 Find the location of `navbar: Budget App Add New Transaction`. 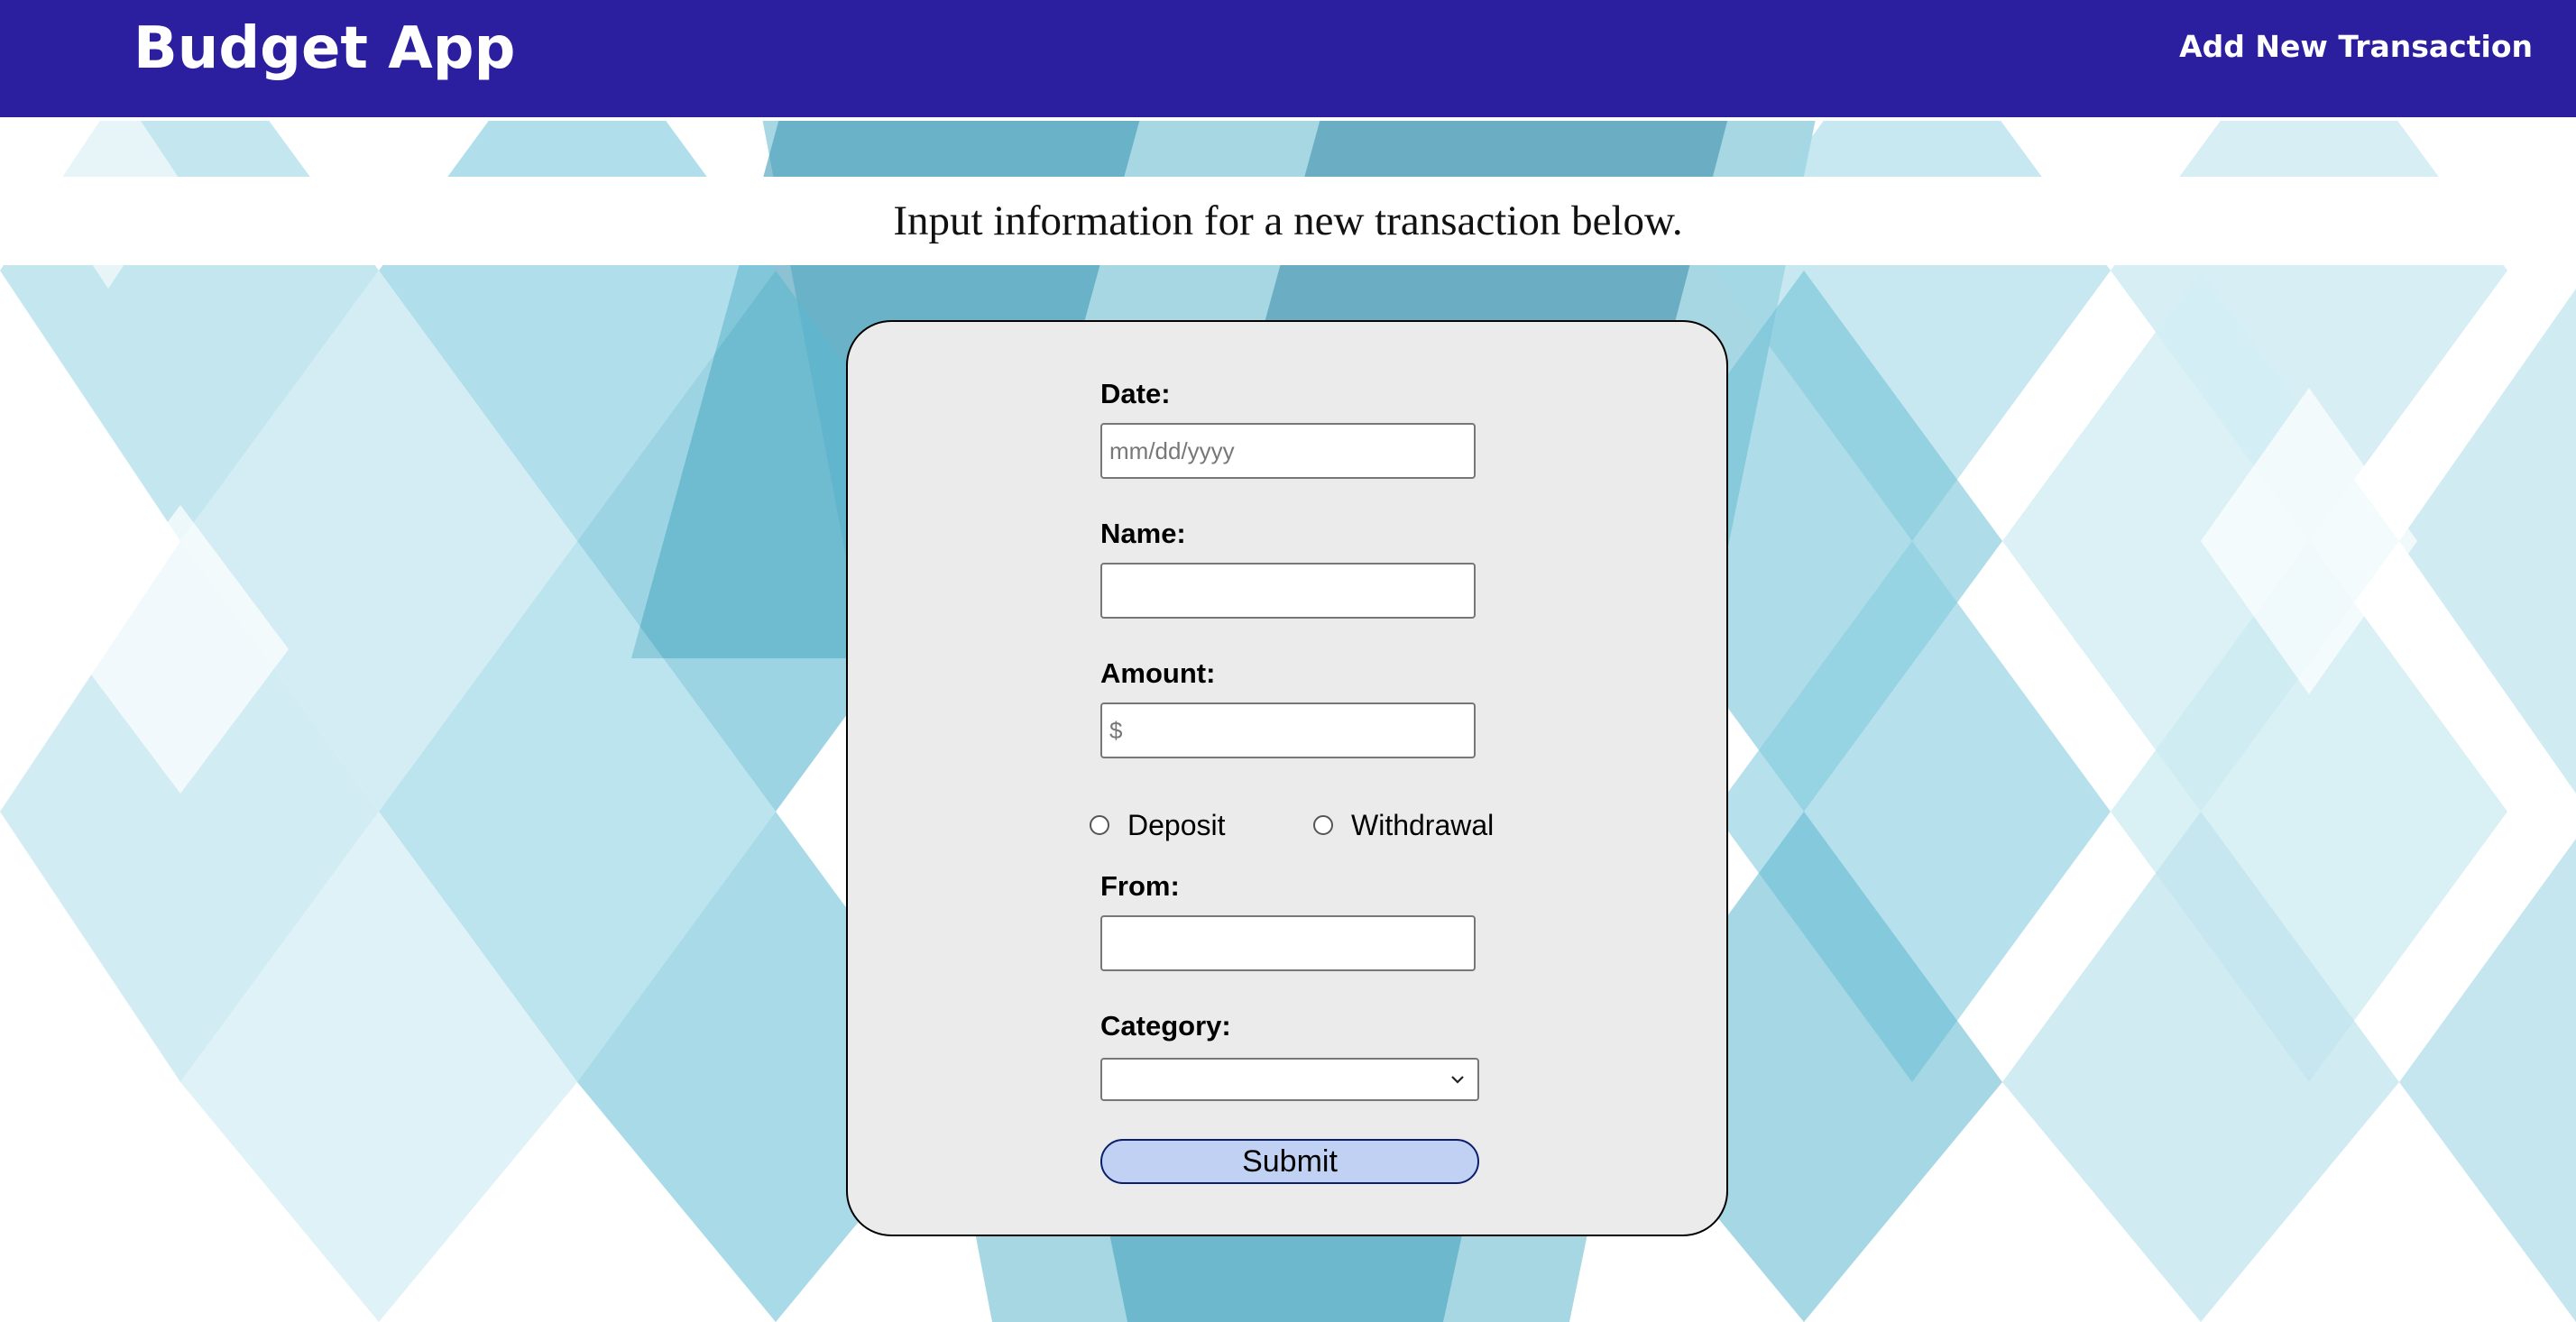

navbar: Budget App Add New Transaction is located at coordinates (1288, 60).